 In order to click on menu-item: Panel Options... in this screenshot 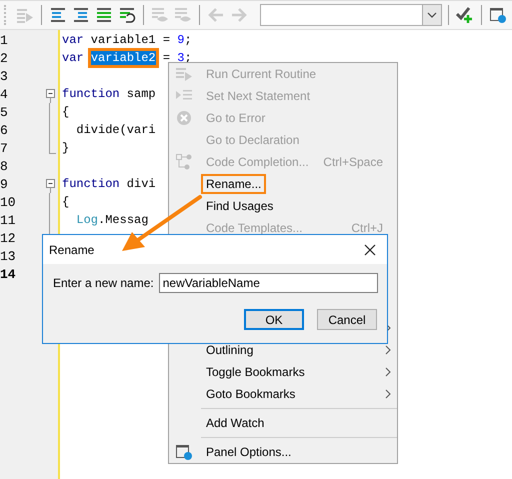, I will do `click(283, 452)`.